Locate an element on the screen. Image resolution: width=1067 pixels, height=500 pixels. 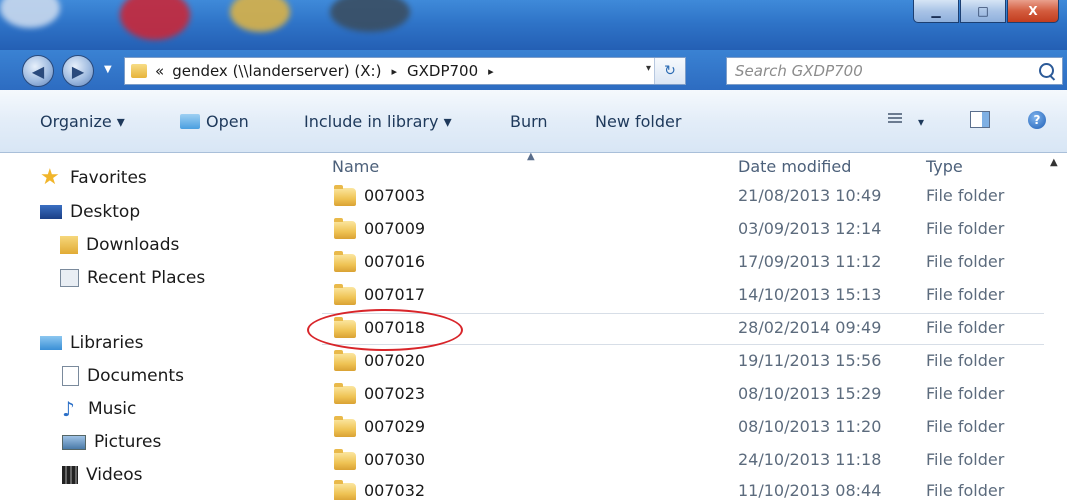
close-button: X is located at coordinates (1033, 11).